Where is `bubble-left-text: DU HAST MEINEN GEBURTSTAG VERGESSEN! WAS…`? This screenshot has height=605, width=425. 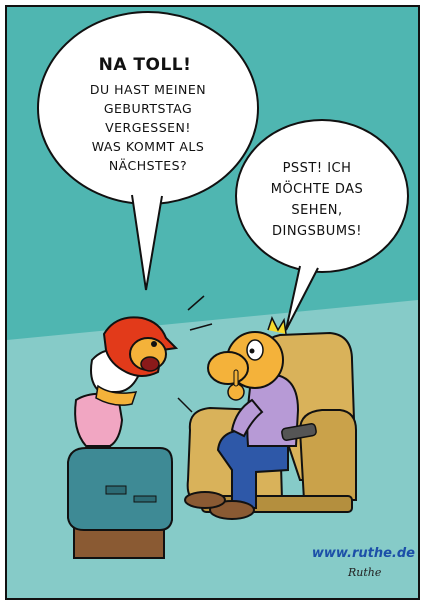 bubble-left-text: DU HAST MEINEN GEBURTSTAG VERGESSEN! WAS… is located at coordinates (148, 127).